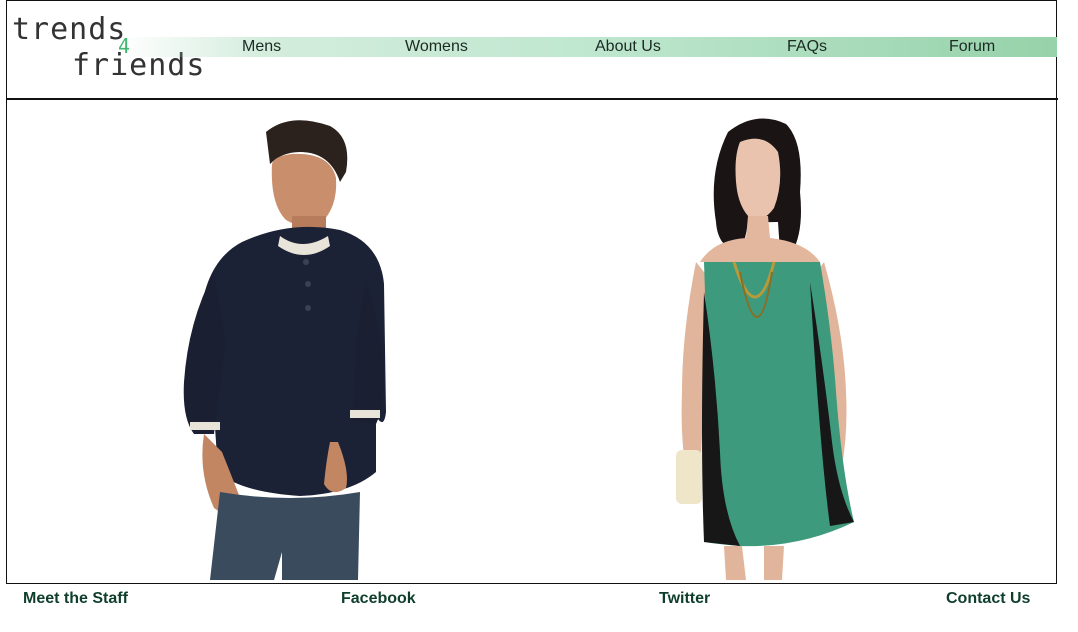 The height and width of the screenshot is (632, 1078). Describe the element at coordinates (988, 599) in the screenshot. I see `footer-contact-us: Contact Us` at that location.